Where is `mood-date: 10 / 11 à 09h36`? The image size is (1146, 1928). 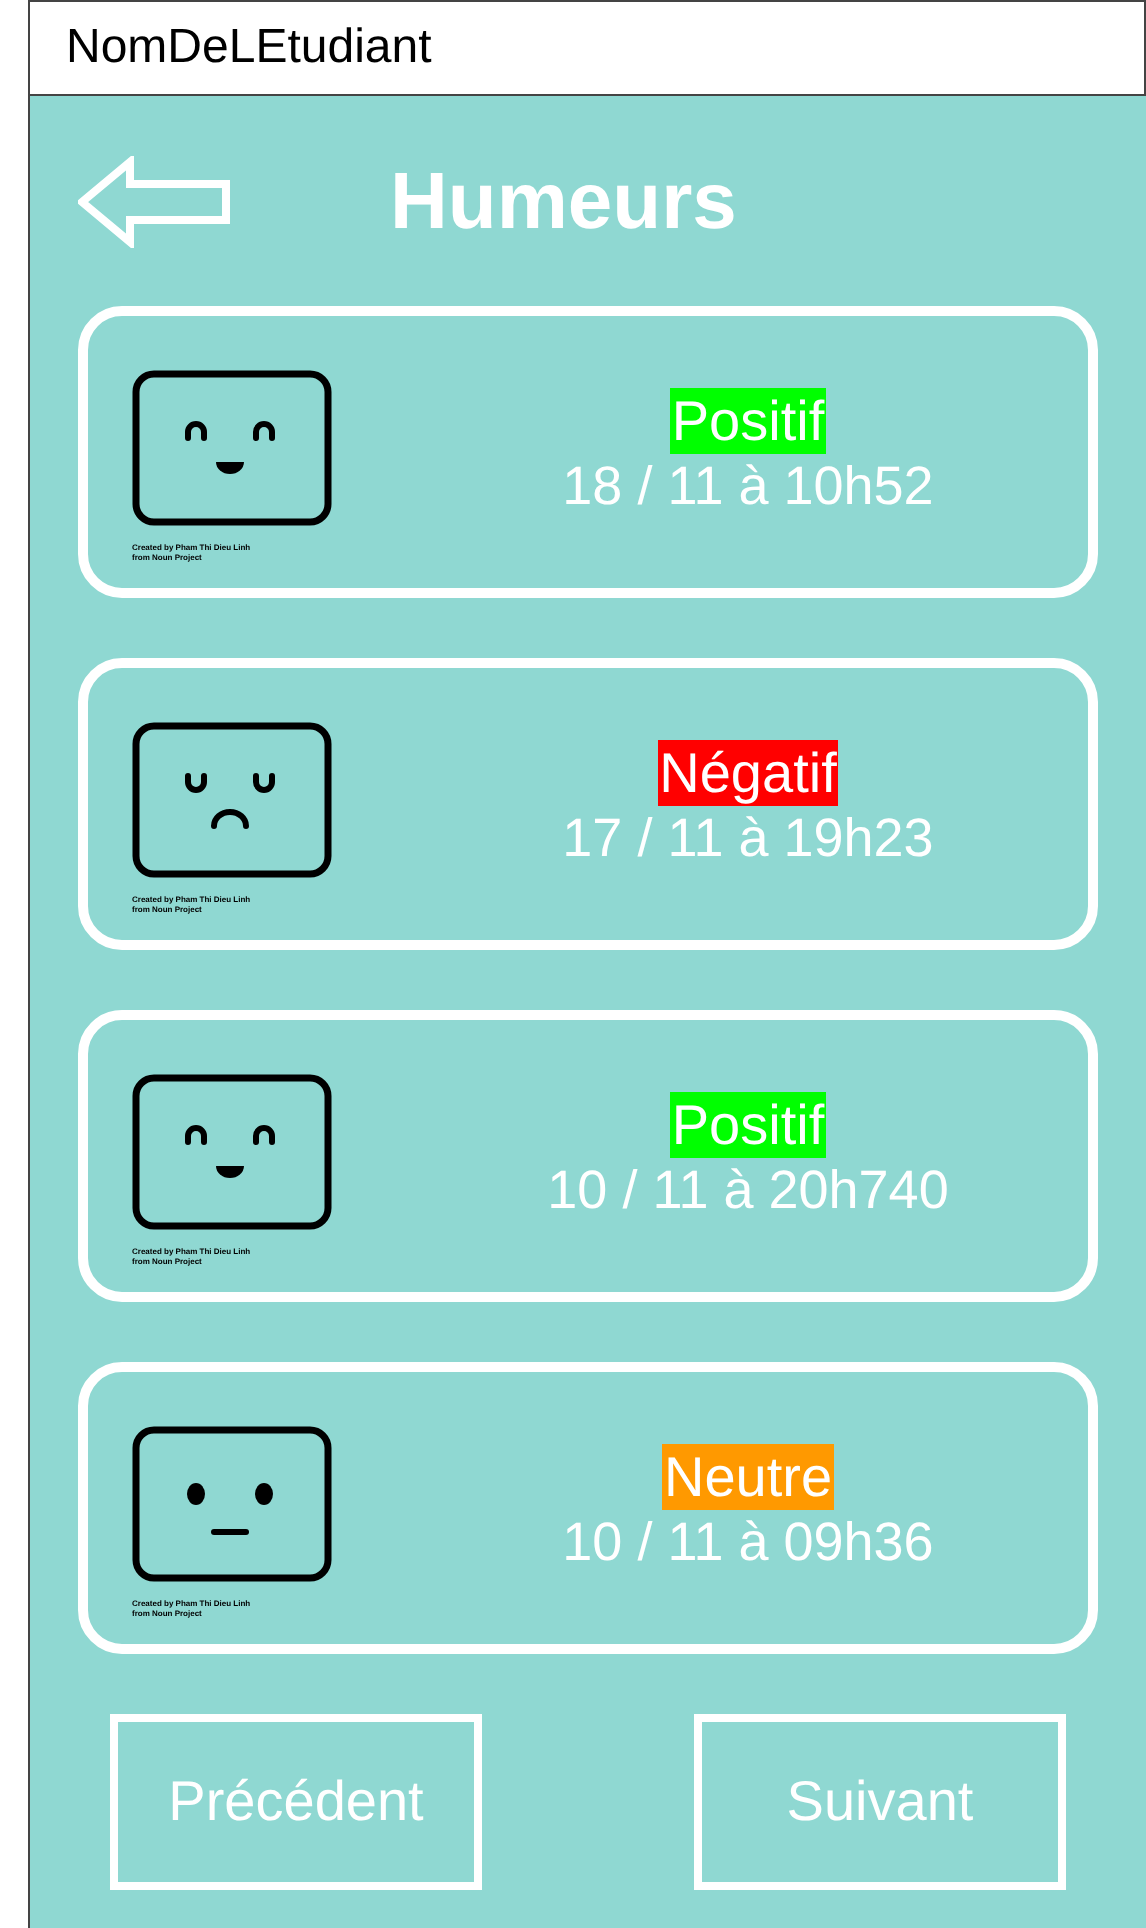 mood-date: 10 / 11 à 09h36 is located at coordinates (748, 1541).